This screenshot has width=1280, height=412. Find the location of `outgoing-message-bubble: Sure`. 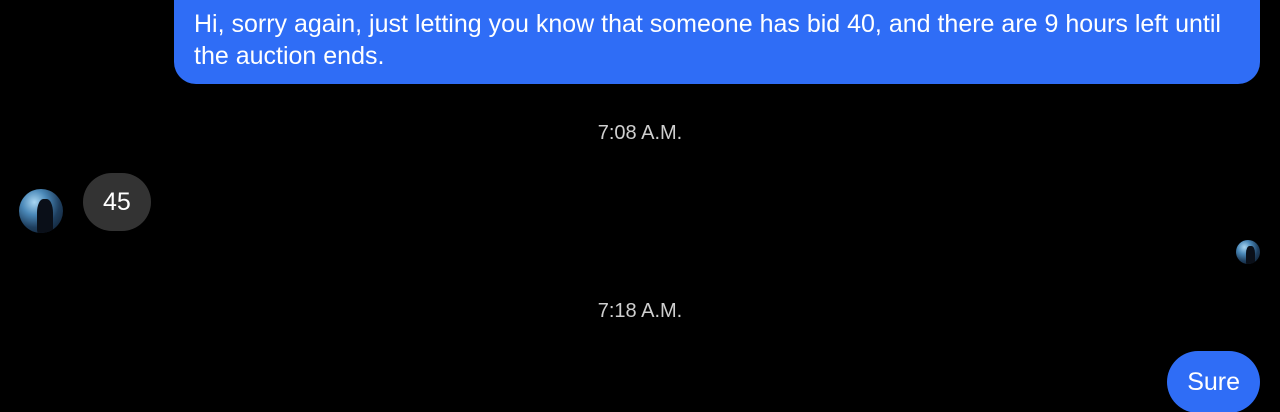

outgoing-message-bubble: Sure is located at coordinates (1213, 381).